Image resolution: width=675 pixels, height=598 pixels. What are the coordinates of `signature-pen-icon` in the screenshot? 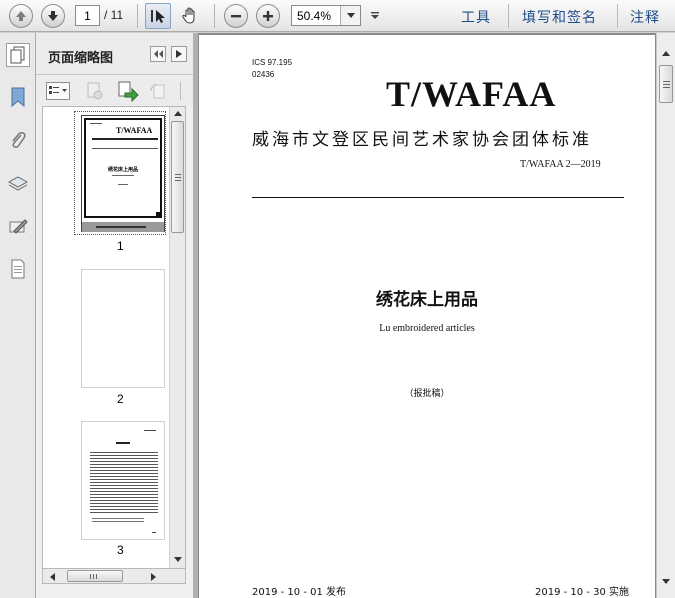 It's located at (18, 226).